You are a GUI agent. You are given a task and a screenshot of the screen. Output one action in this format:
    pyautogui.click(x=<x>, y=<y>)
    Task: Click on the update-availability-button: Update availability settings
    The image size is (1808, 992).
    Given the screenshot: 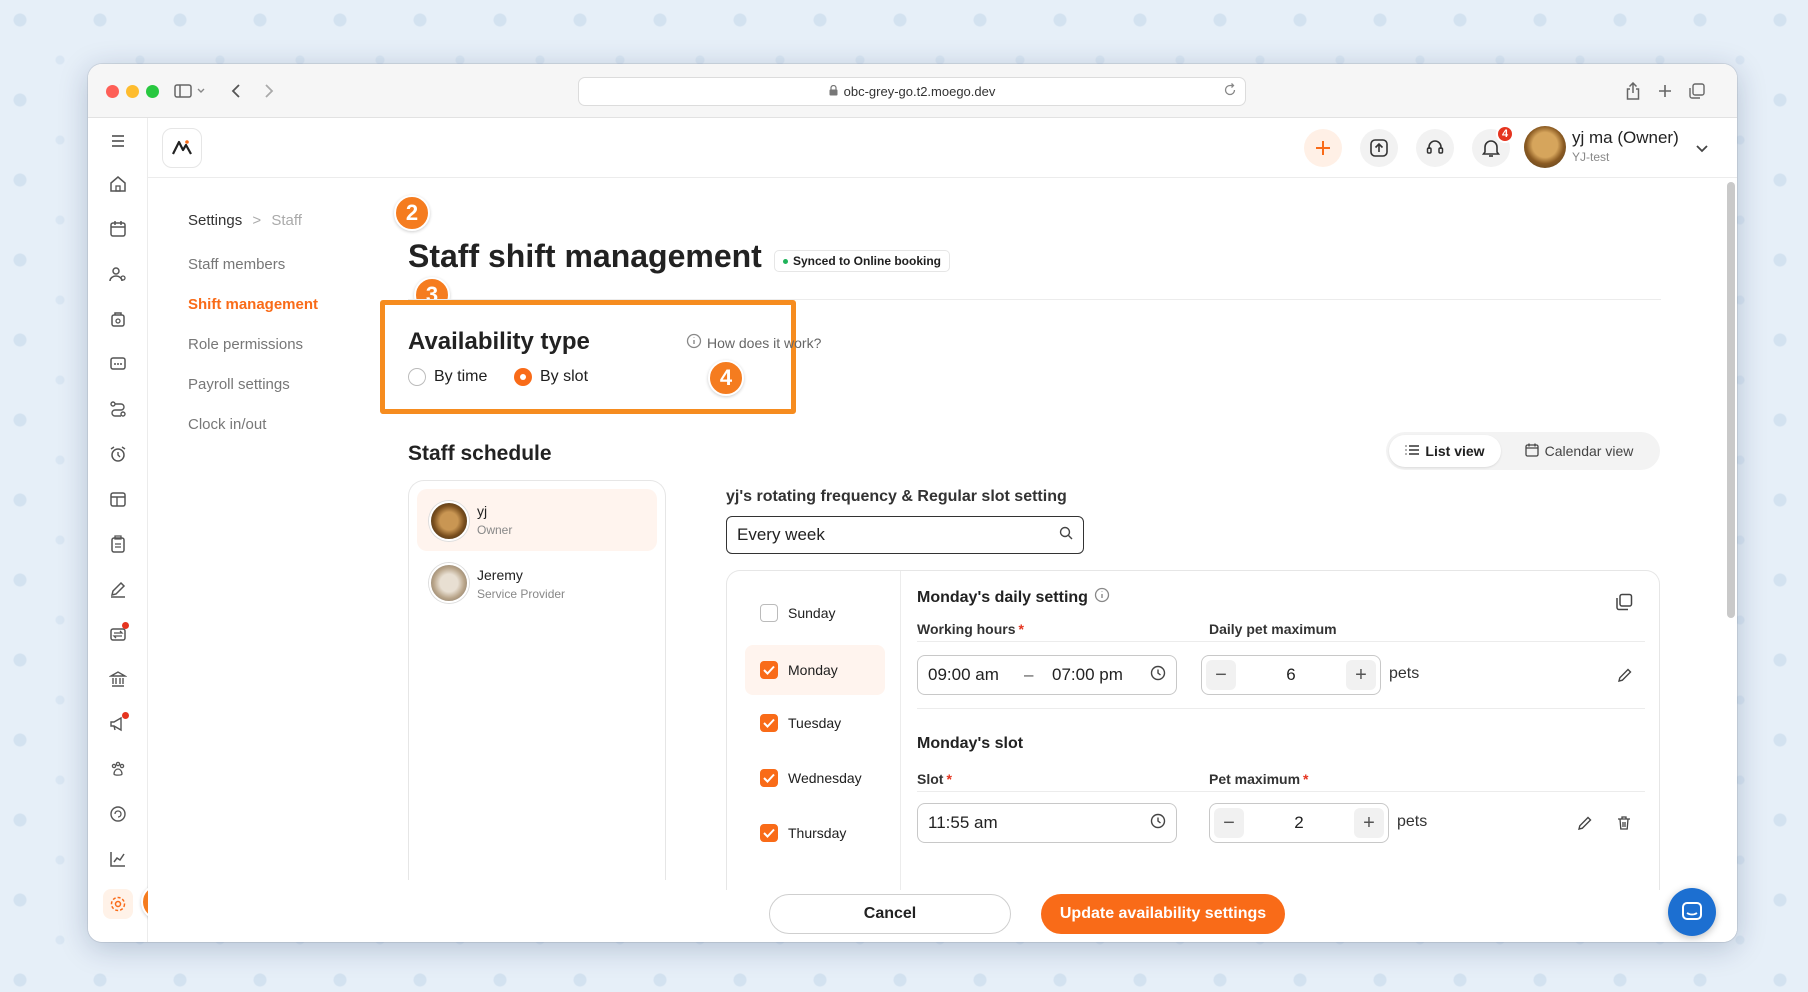 What is the action you would take?
    pyautogui.click(x=1163, y=914)
    